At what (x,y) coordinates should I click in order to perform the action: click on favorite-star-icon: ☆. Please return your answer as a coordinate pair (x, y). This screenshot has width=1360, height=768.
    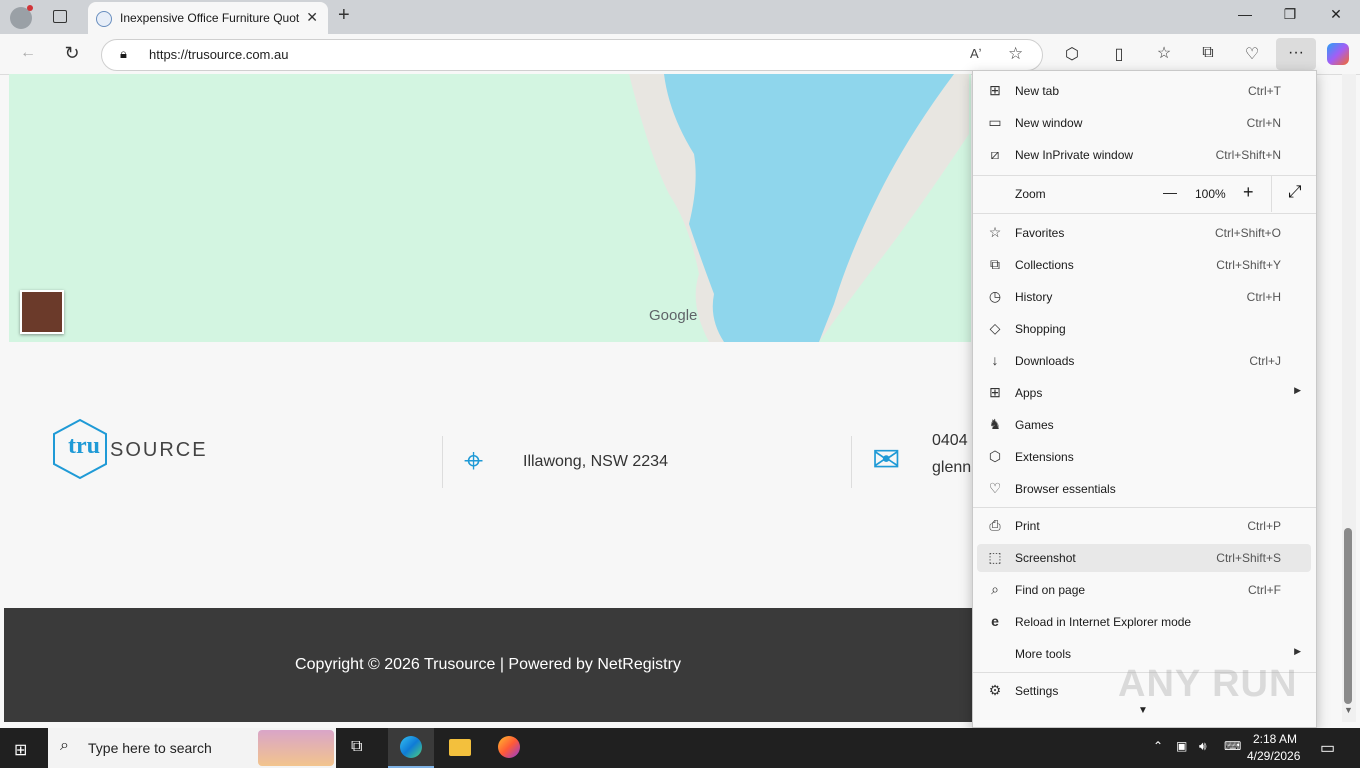
    Looking at the image, I should click on (1015, 54).